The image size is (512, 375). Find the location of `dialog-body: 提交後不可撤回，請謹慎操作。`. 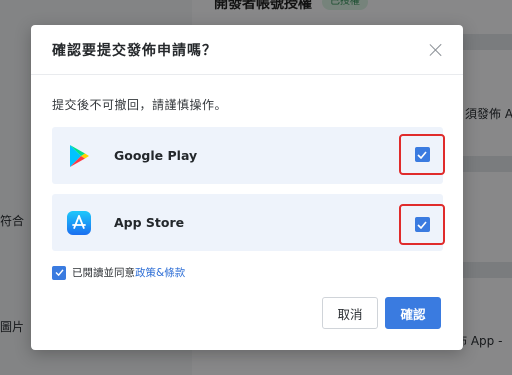

dialog-body: 提交後不可撤回，請謹慎操作。 is located at coordinates (247, 104).